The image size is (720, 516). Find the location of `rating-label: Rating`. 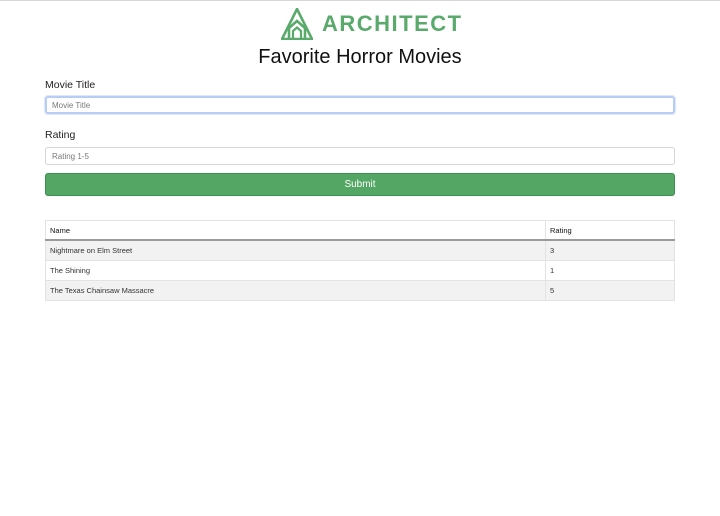

rating-label: Rating is located at coordinates (60, 135).